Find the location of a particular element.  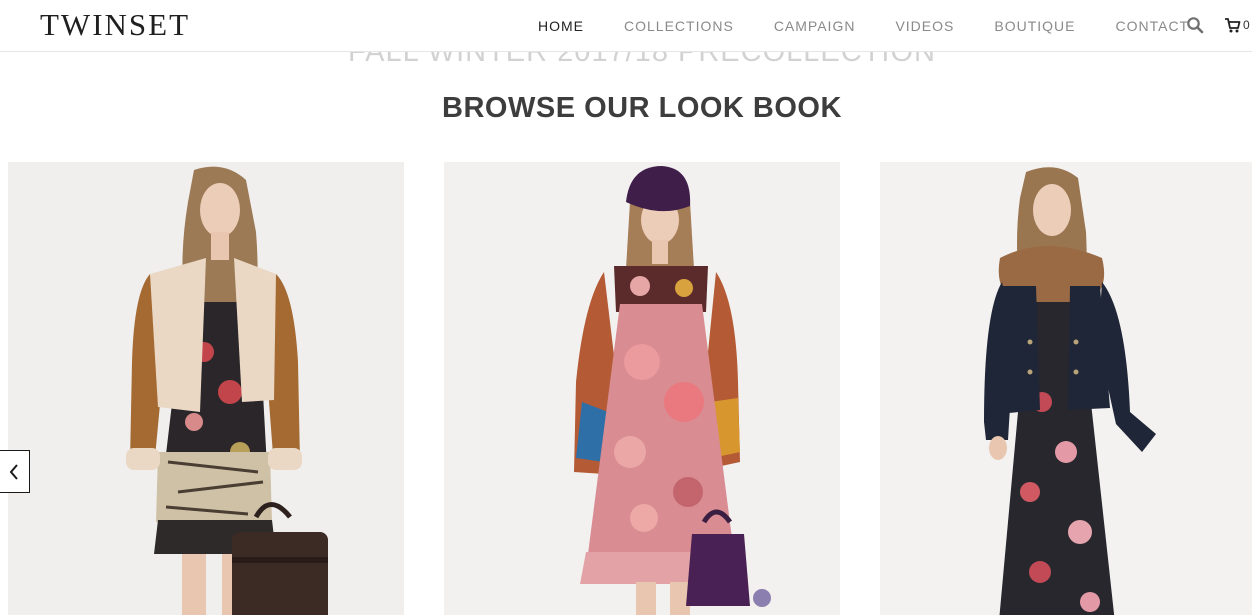

nav-item-boutique: BOUTIQUE is located at coordinates (1034, 26).